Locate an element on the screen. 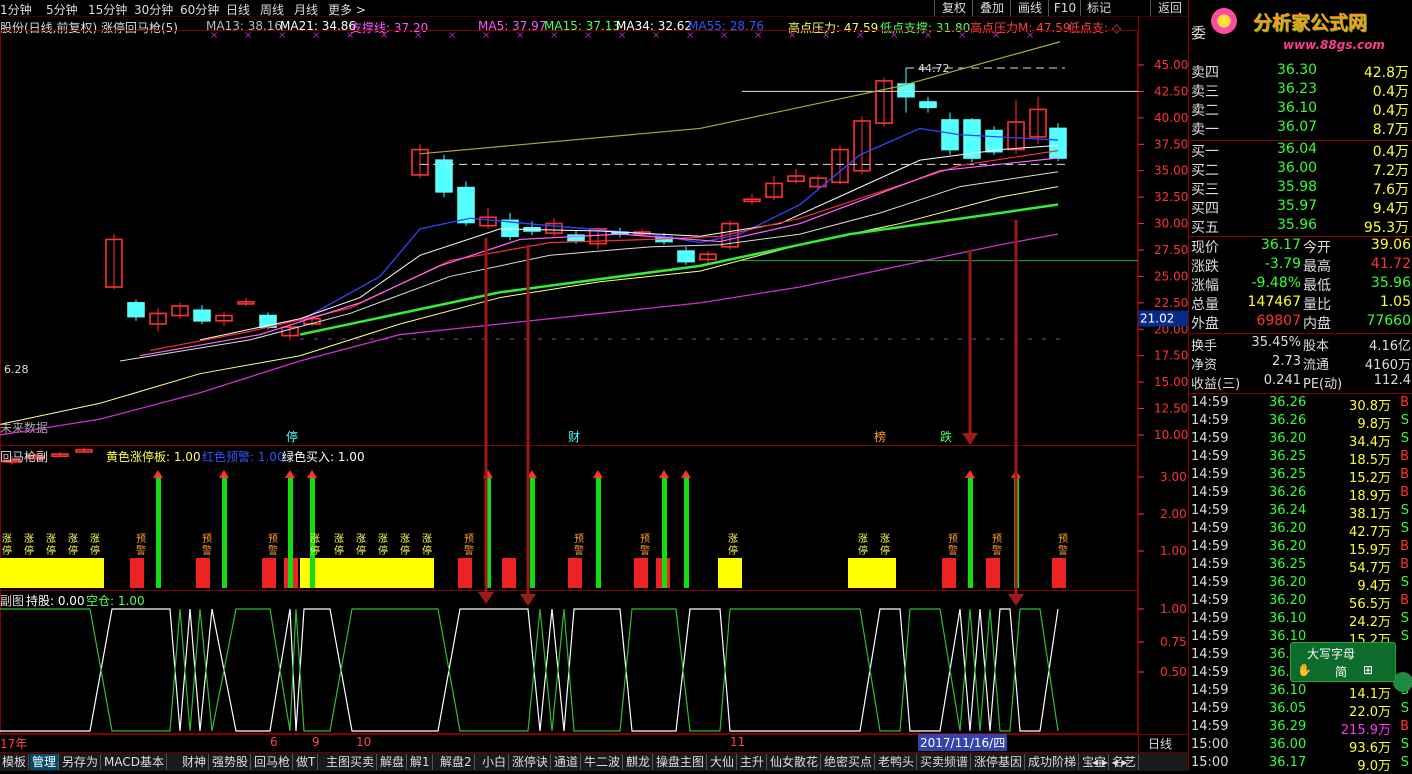  stat-label: 今开 is located at coordinates (1317, 248).